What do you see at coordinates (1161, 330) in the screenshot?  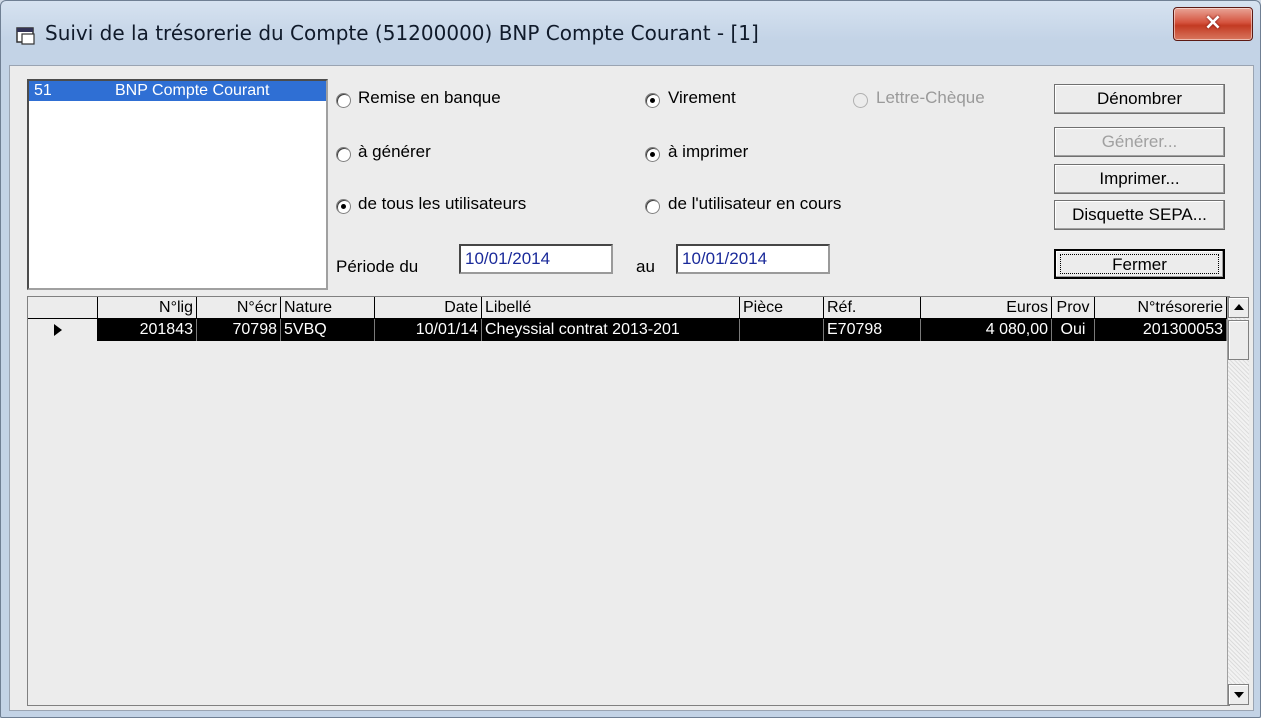 I see `cell-ntresorerie: 201300053` at bounding box center [1161, 330].